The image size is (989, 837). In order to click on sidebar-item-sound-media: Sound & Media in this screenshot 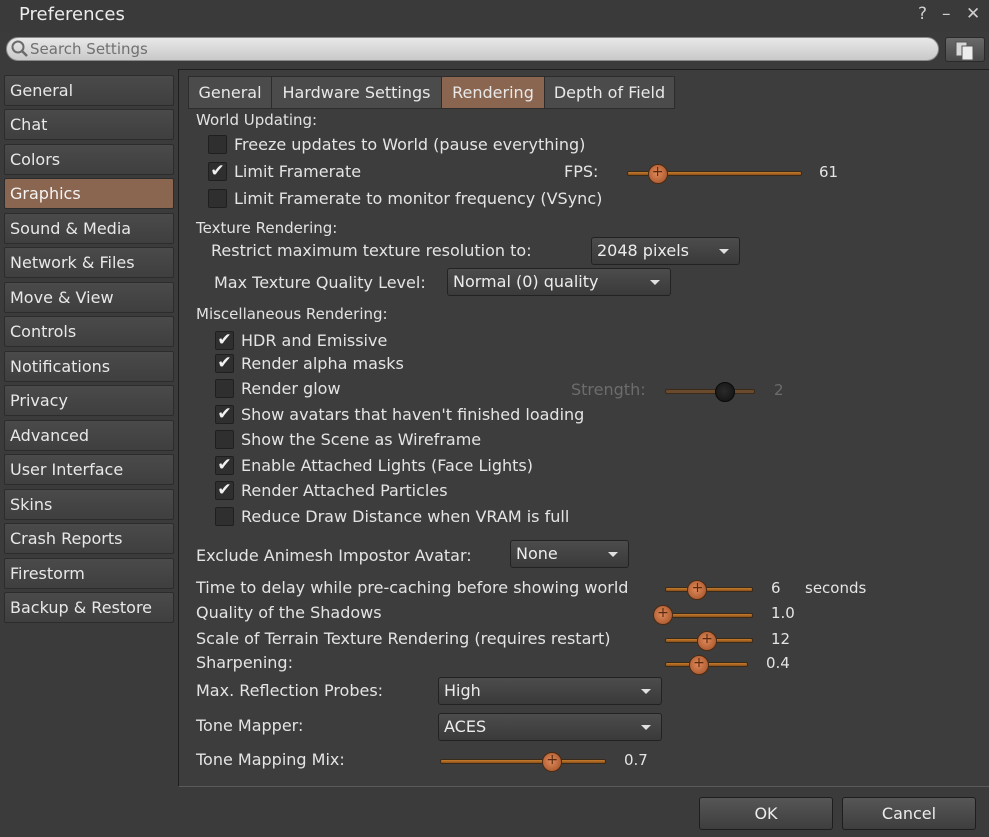, I will do `click(89, 228)`.